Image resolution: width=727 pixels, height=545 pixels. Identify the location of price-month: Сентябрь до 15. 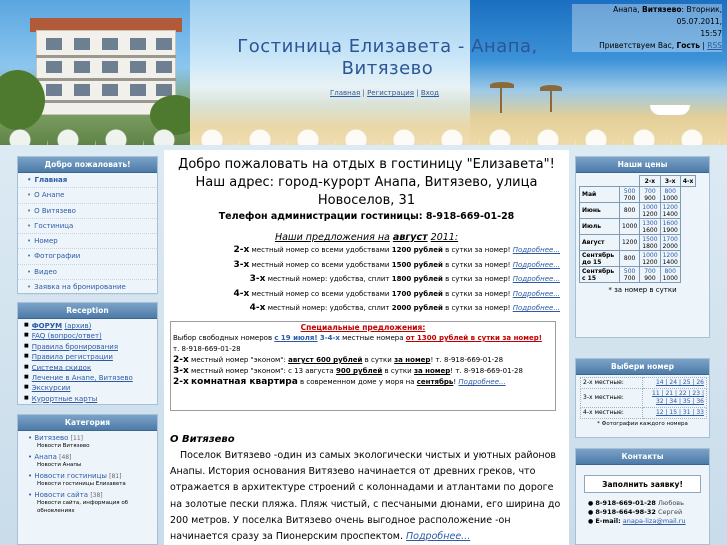
(599, 258).